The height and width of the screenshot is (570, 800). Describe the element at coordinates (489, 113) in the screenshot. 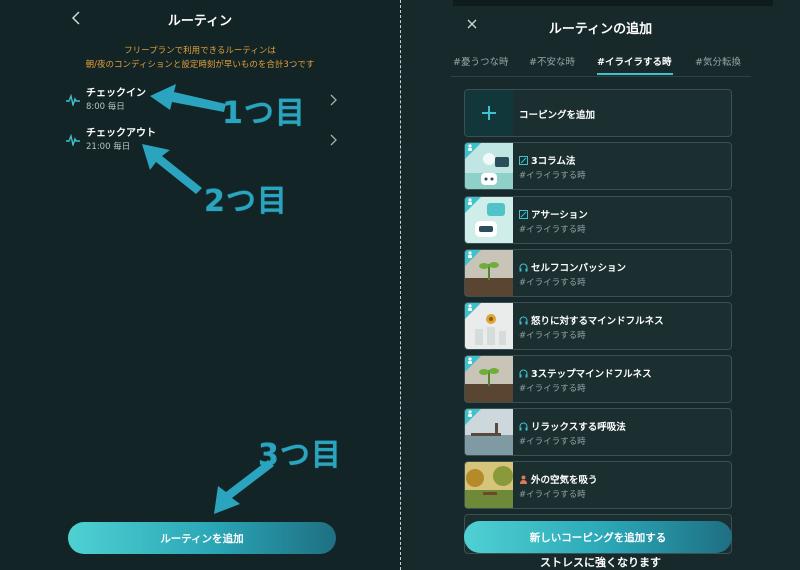

I see `plus-icon` at that location.